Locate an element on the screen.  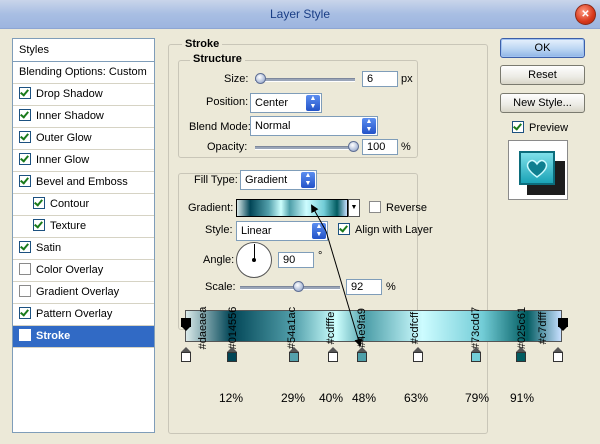
hex-label-54a1ac: #54a1ac is located at coordinates (292, 328).